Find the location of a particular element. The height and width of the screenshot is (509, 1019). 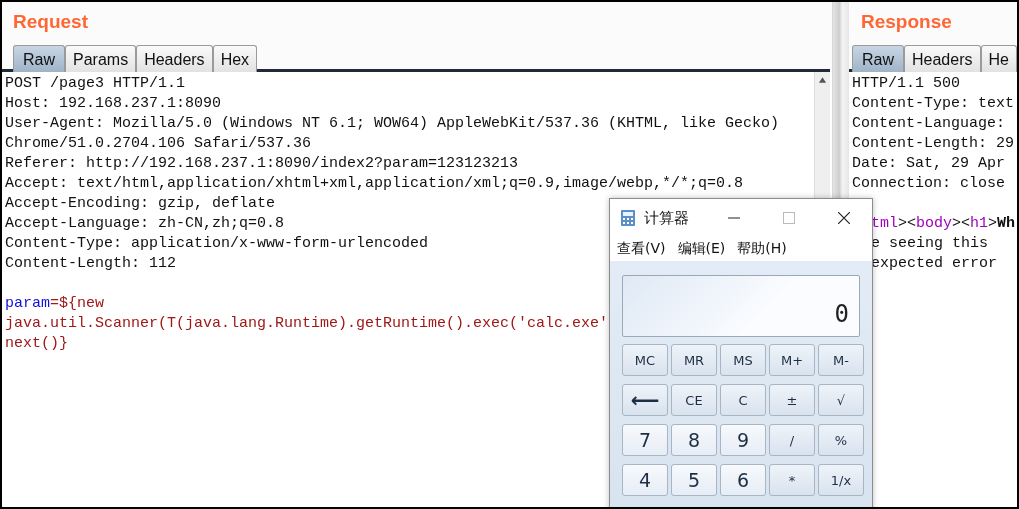

text-line: Chrome/51.0.2704.106 Safari/537.36 is located at coordinates (158, 143).